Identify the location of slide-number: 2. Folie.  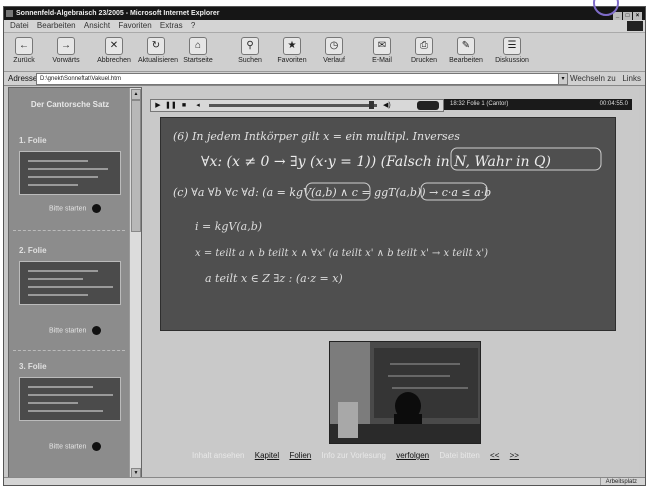
(33, 250).